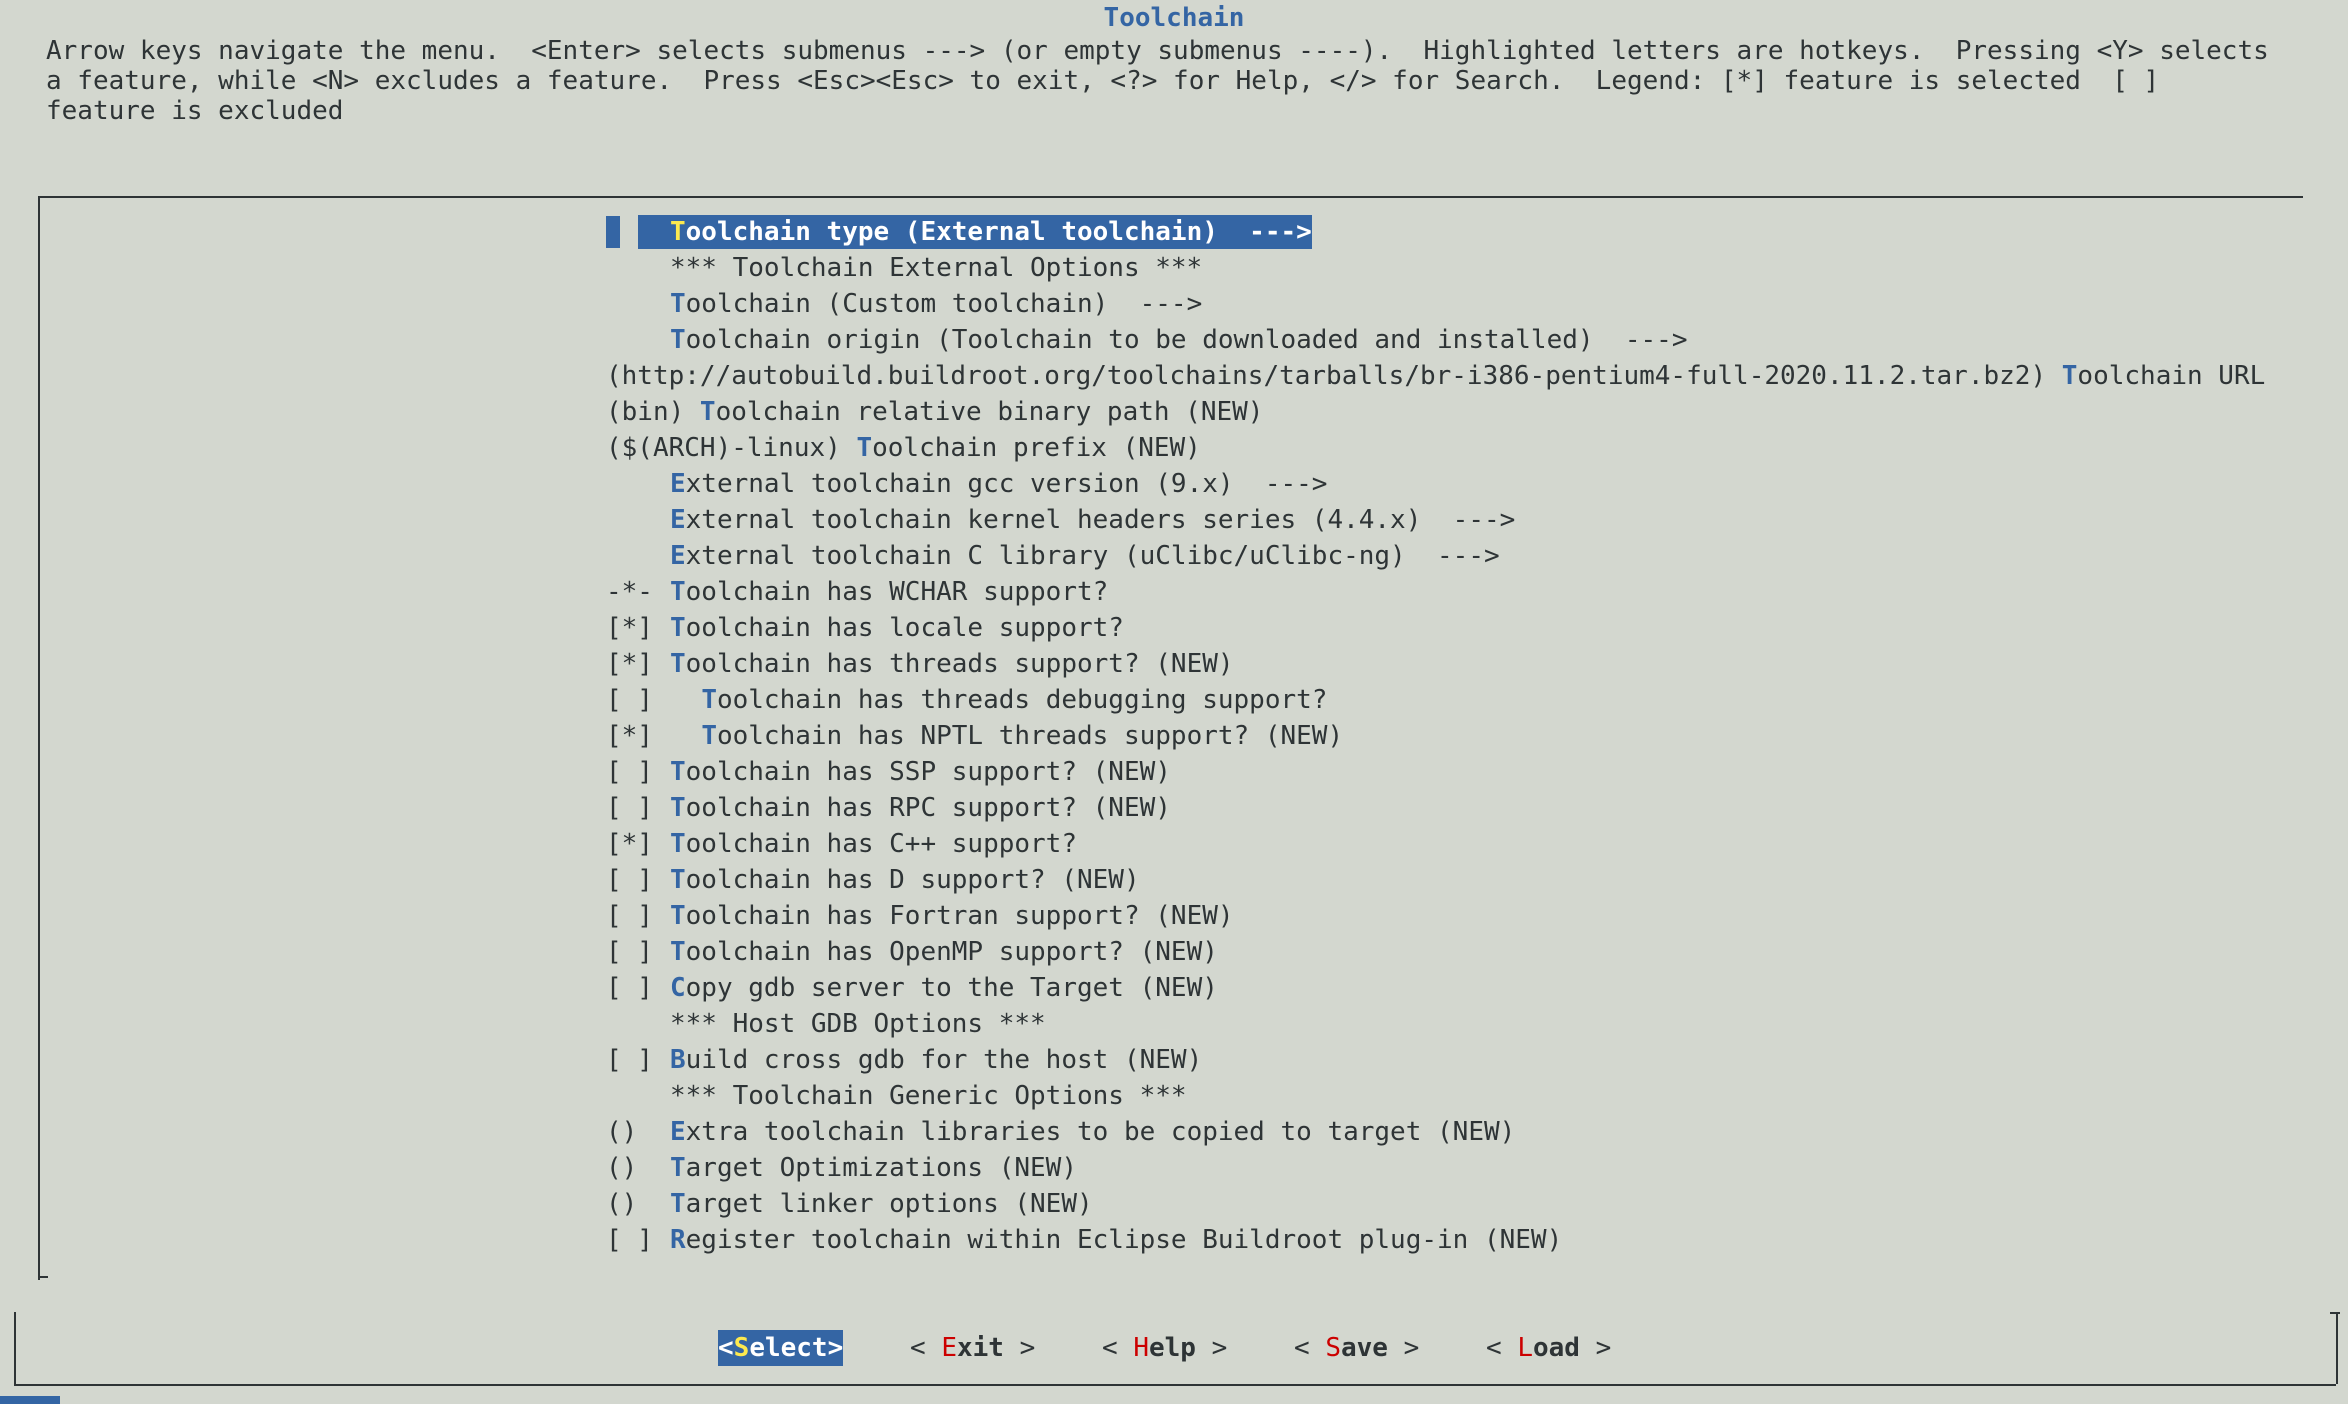  Describe the element at coordinates (1141, 1348) in the screenshot. I see `btn-hotkey: H` at that location.